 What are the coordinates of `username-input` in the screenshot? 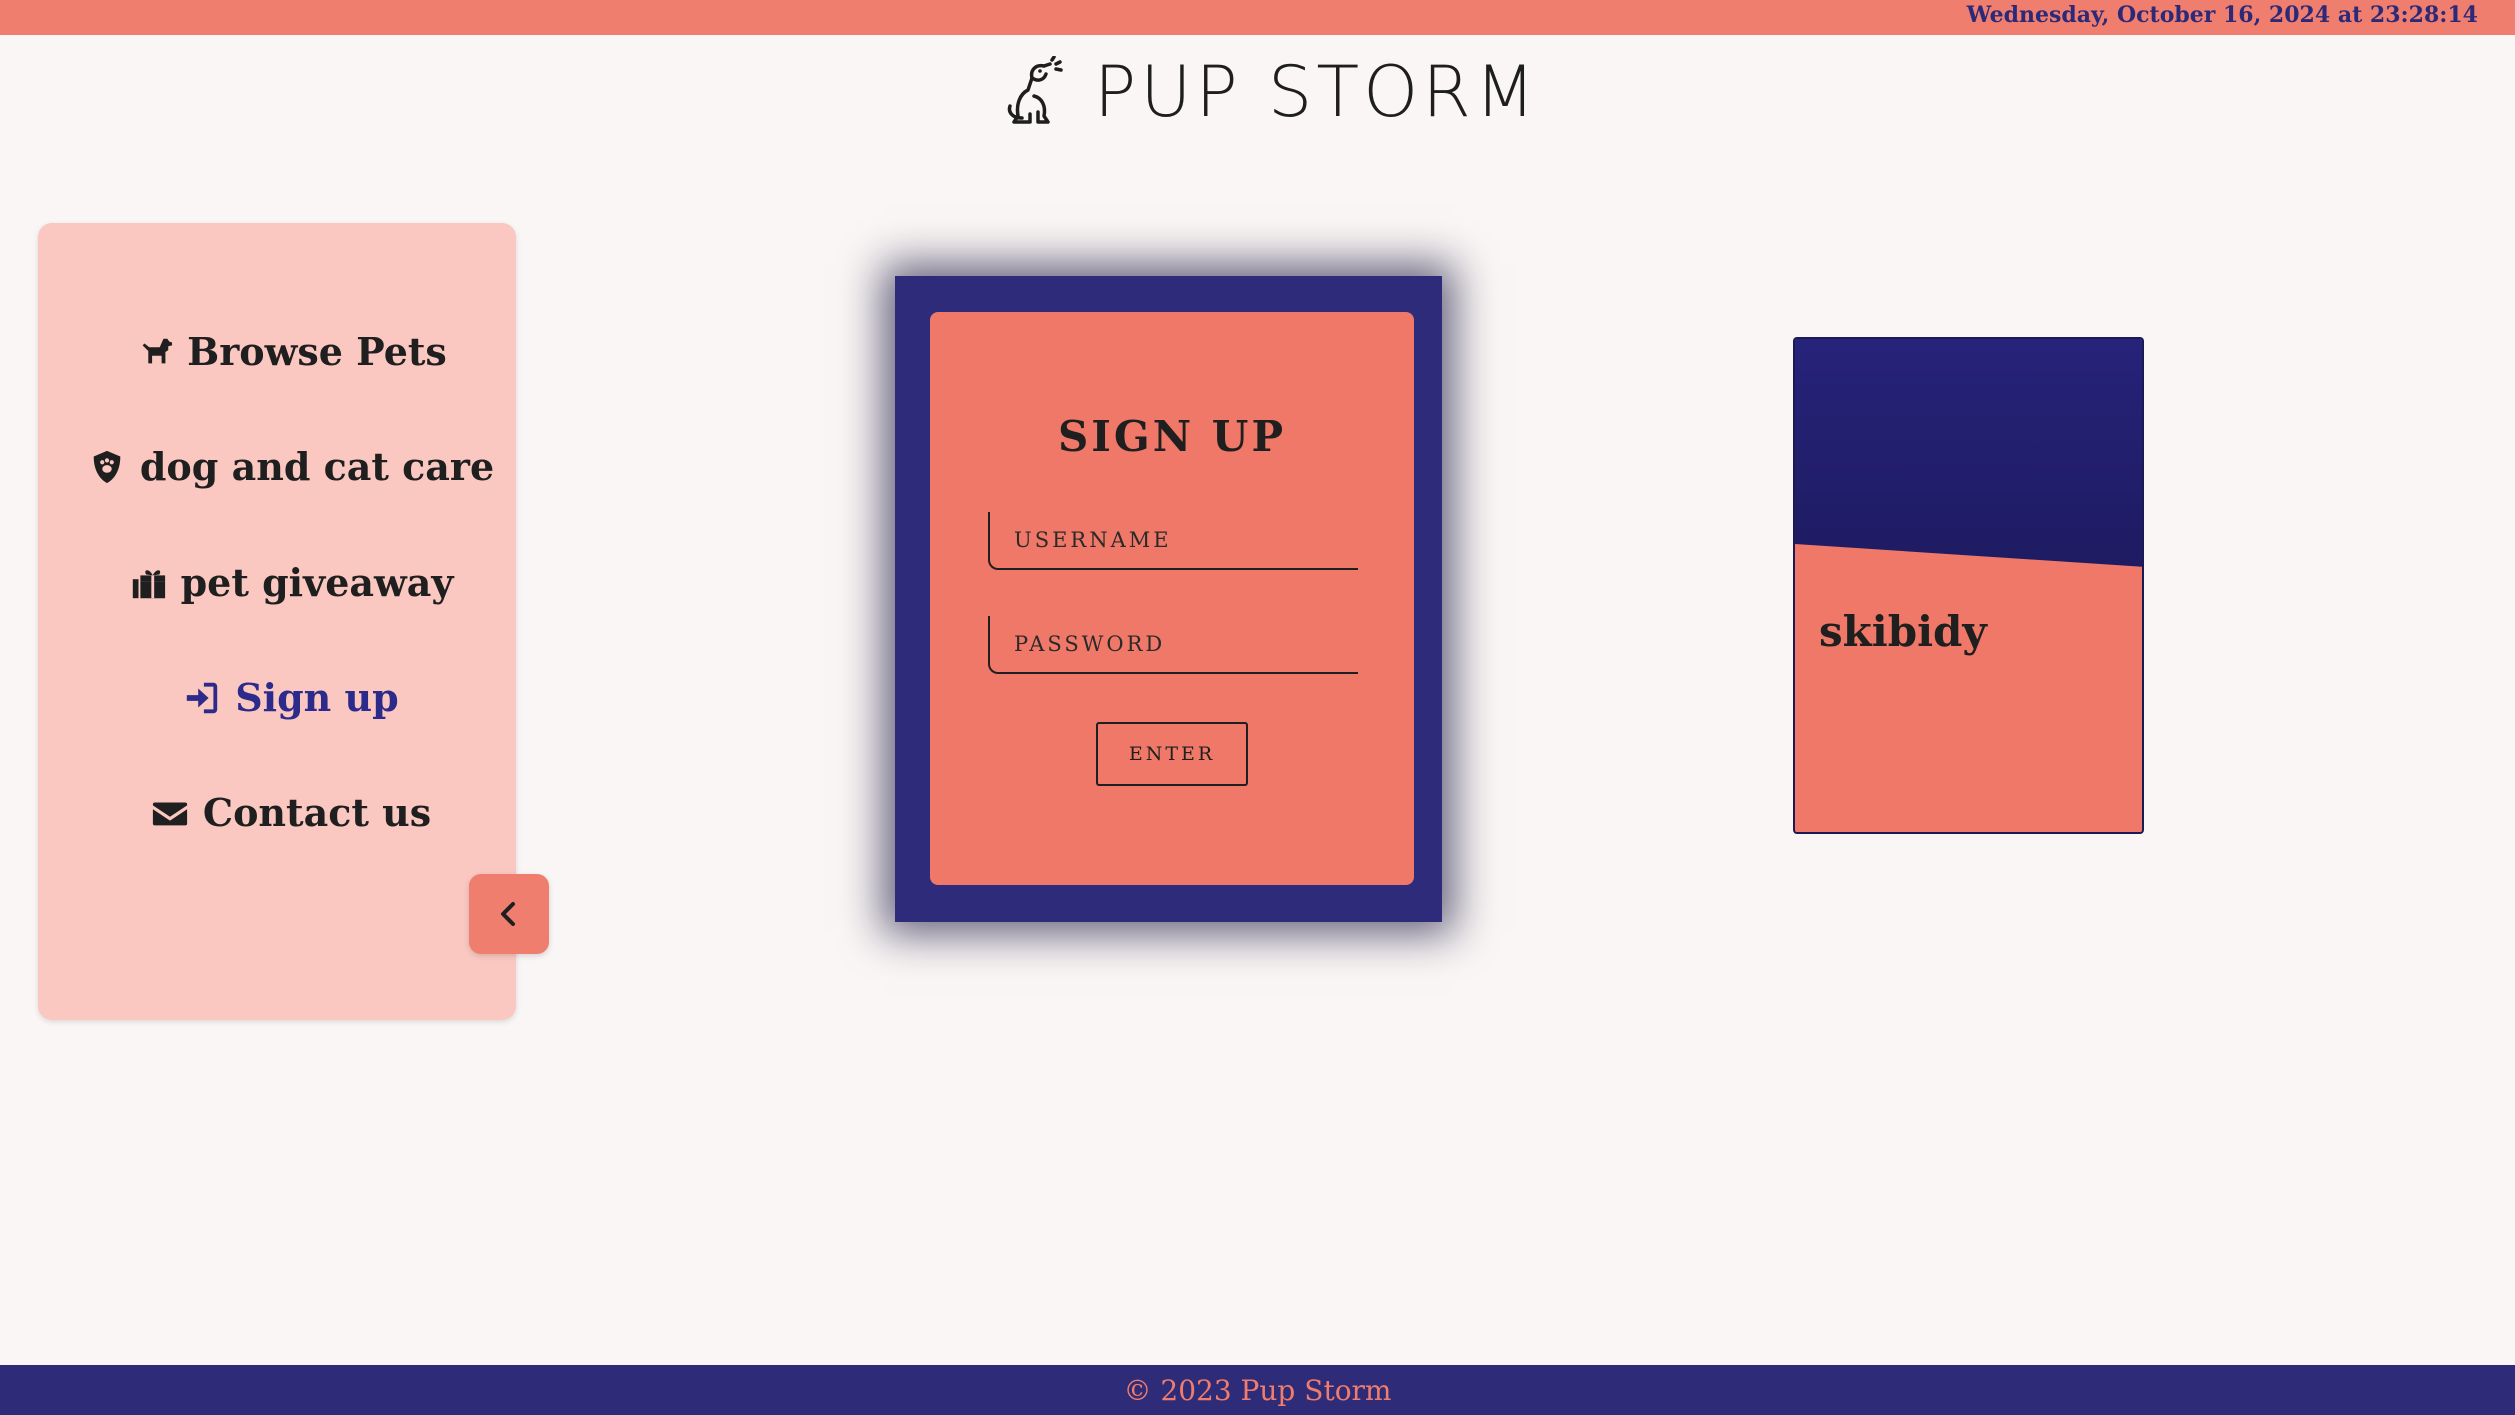 It's located at (1174, 540).